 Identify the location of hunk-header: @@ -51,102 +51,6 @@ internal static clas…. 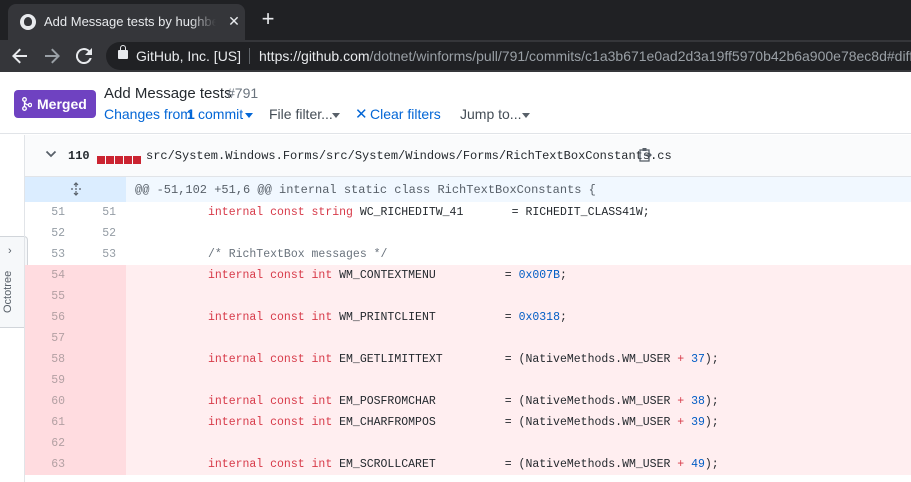
(468, 189).